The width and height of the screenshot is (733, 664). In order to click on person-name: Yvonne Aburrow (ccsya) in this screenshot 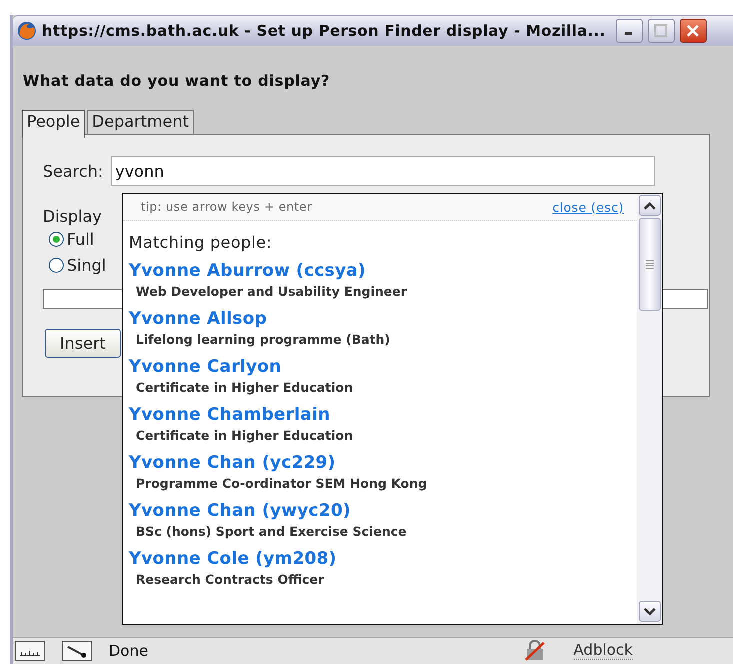, I will do `click(247, 271)`.